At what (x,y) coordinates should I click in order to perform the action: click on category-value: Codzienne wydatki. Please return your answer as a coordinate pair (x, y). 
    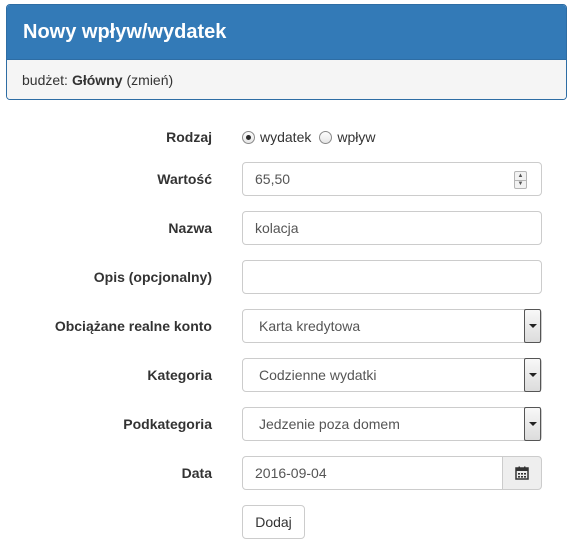
    Looking at the image, I should click on (318, 375).